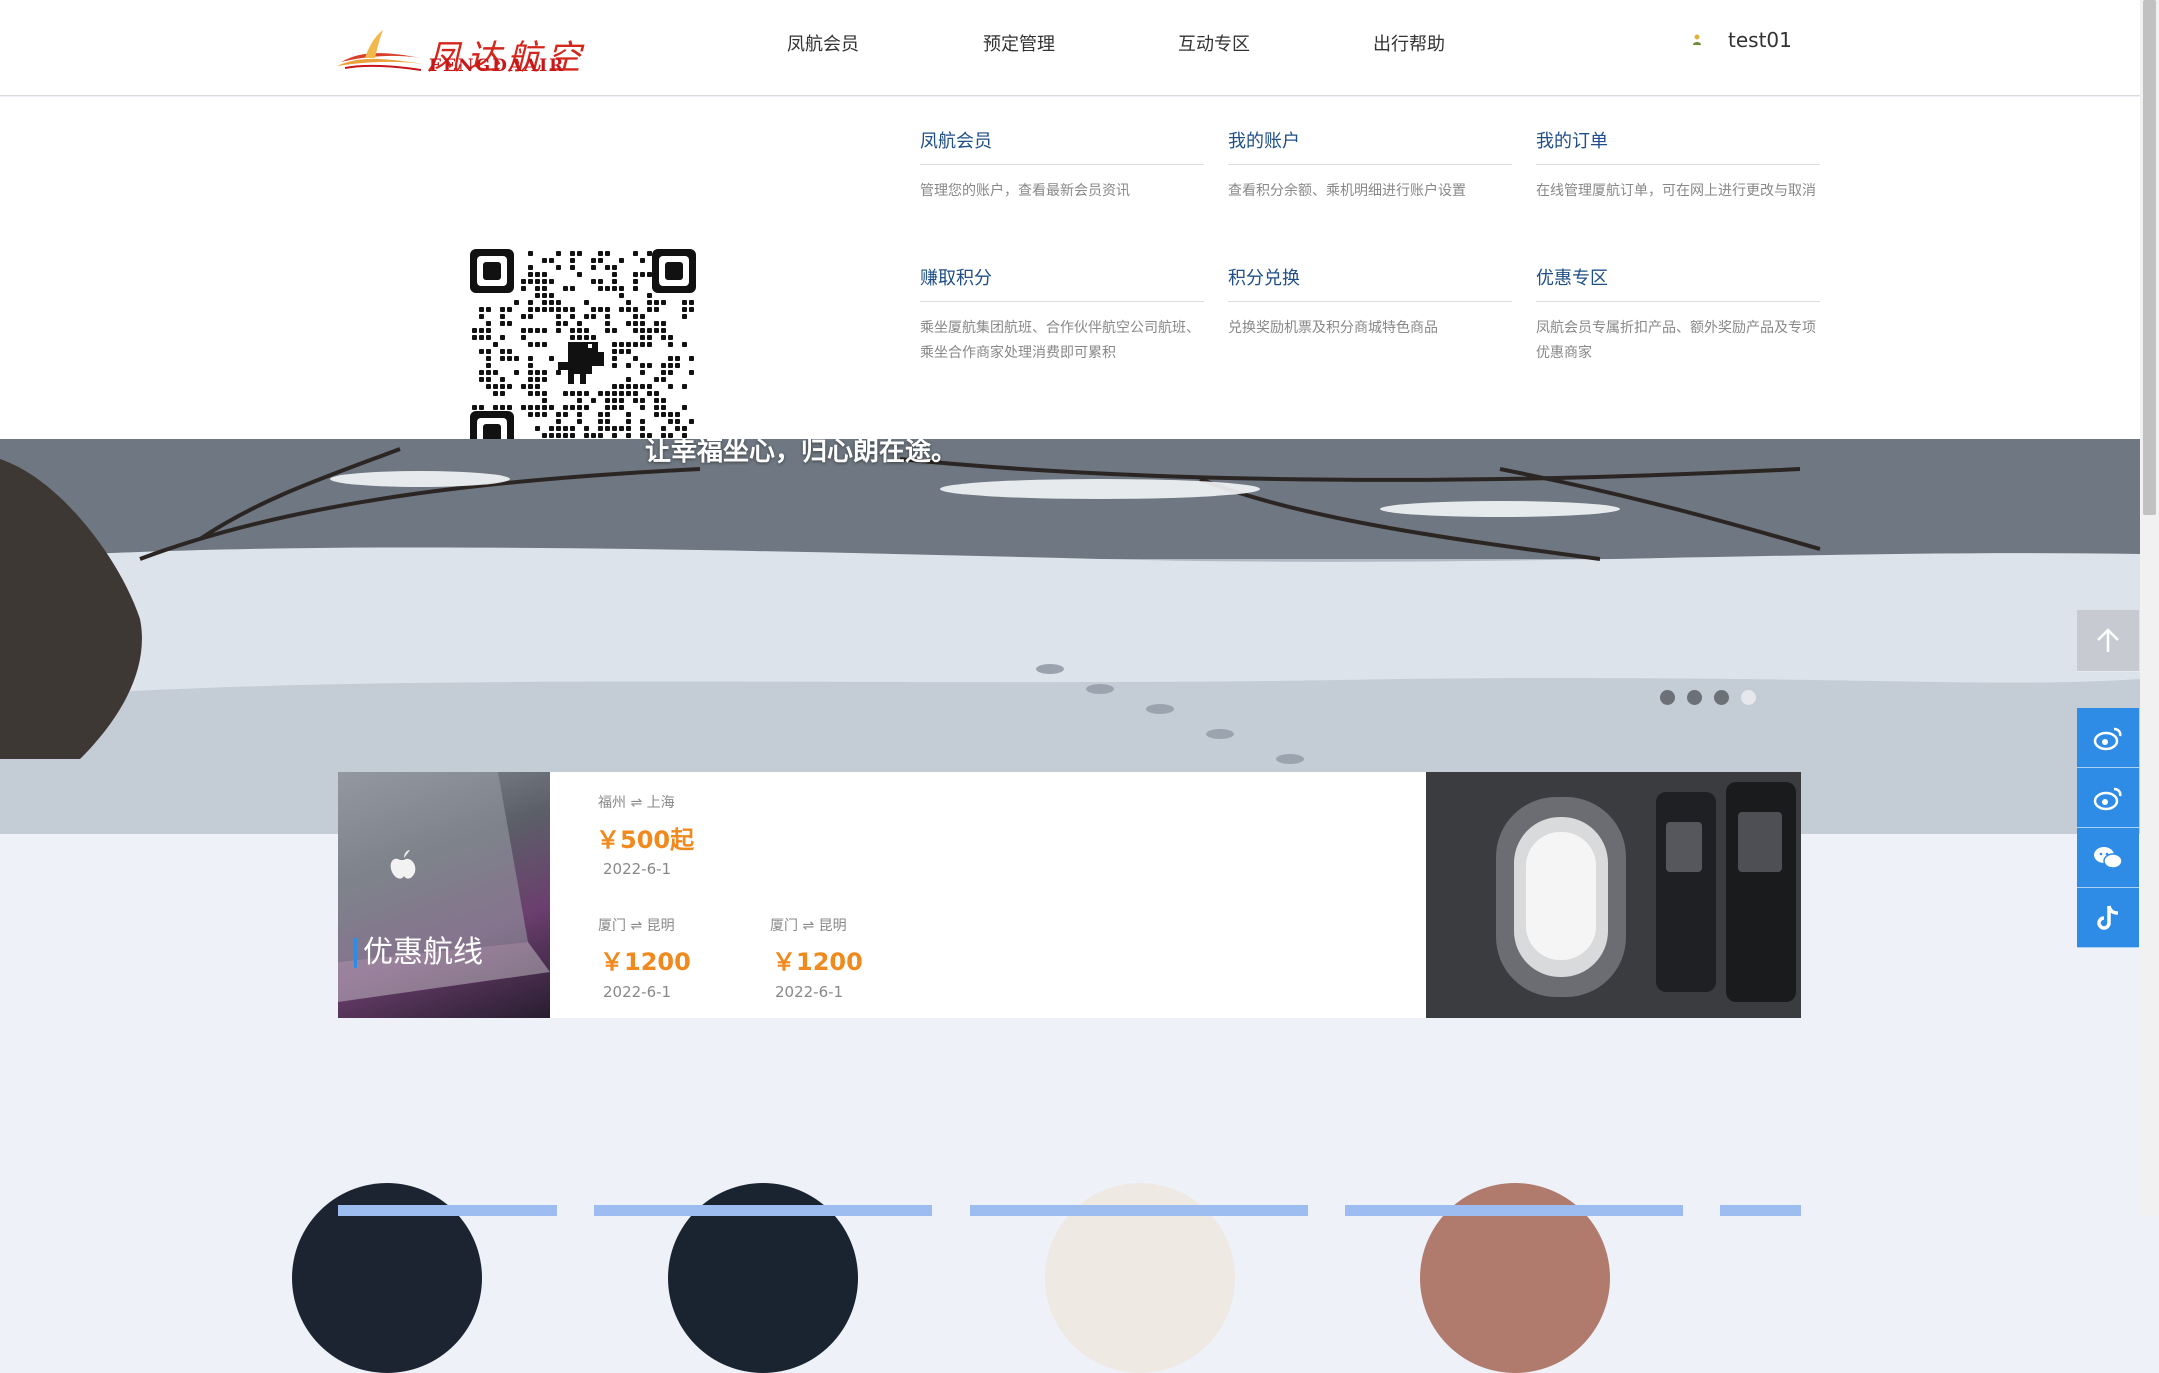 This screenshot has height=1373, width=2159. I want to click on nav-travel-help: 出行帮助, so click(1409, 43).